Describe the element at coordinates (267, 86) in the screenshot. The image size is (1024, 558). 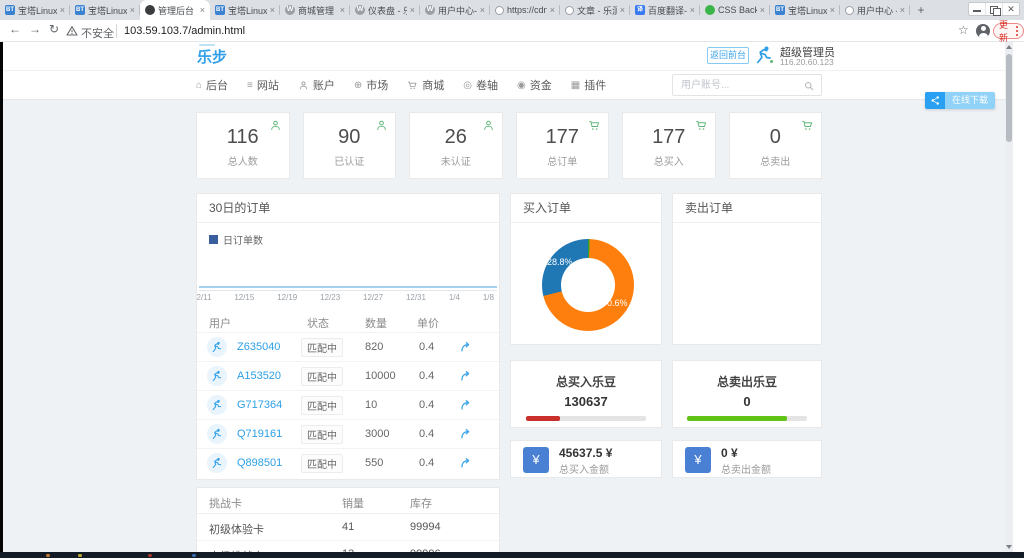
I see `nav-label: 网站` at that location.